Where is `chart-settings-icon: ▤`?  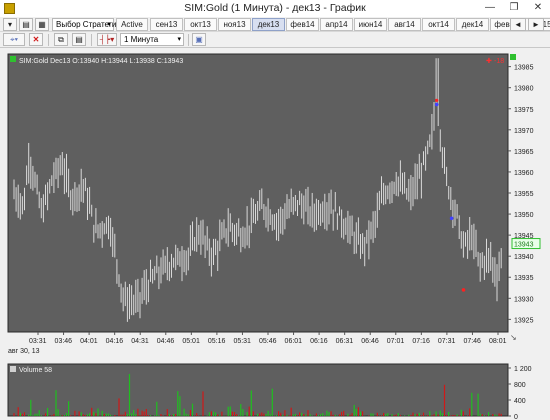
chart-settings-icon: ▤ is located at coordinates (26, 24).